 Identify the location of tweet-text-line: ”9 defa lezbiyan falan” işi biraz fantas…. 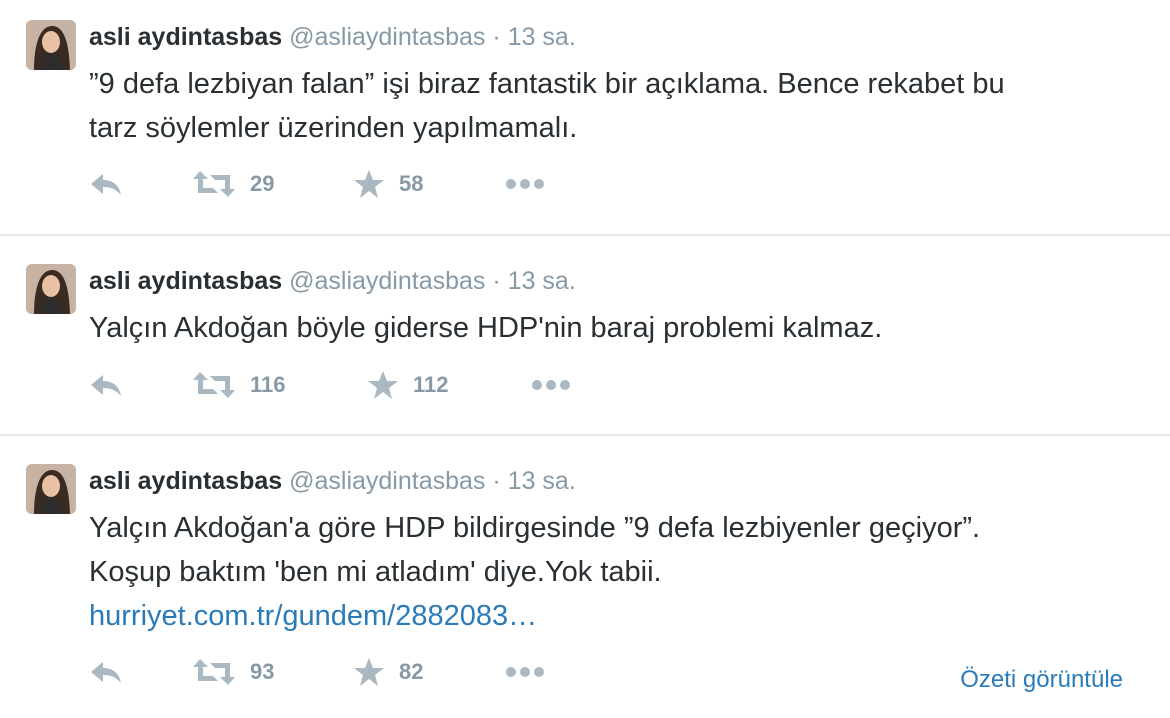
(547, 84).